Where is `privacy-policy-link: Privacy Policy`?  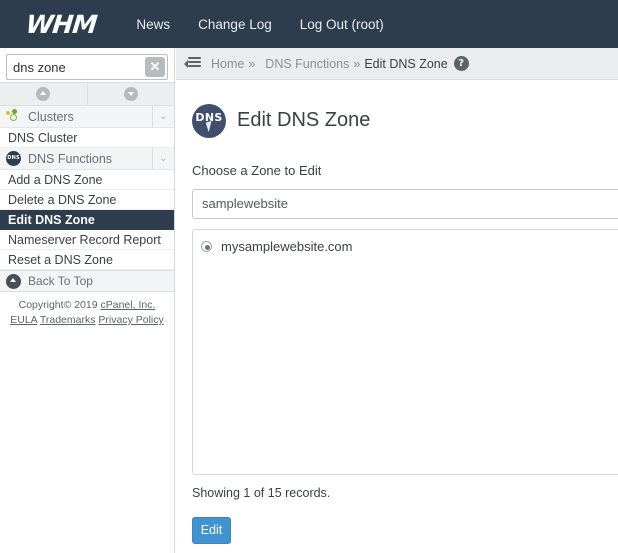
privacy-policy-link: Privacy Policy is located at coordinates (130, 320).